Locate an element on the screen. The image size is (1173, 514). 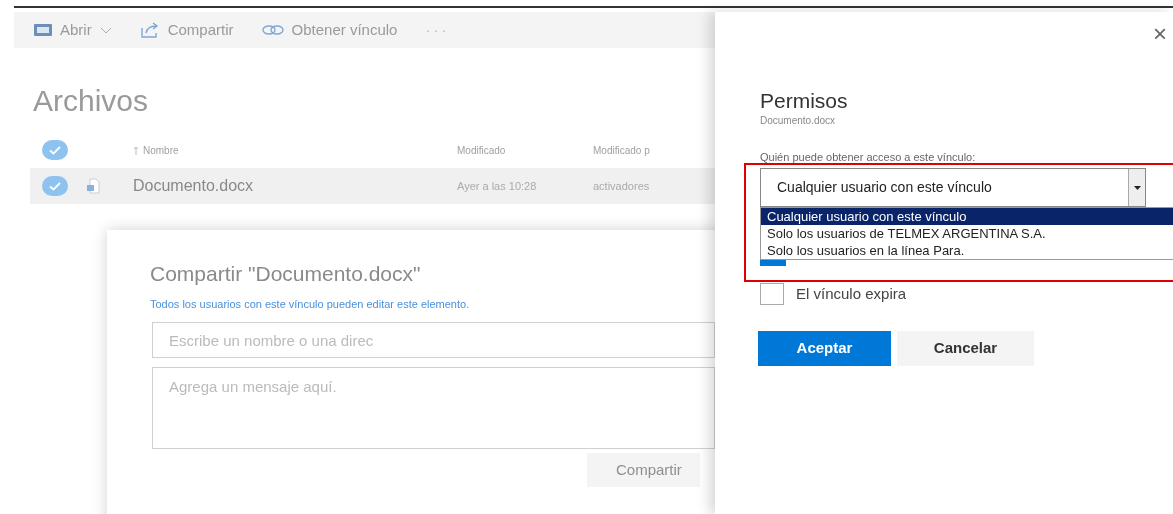
column-header: Modificado is located at coordinates (481, 150).